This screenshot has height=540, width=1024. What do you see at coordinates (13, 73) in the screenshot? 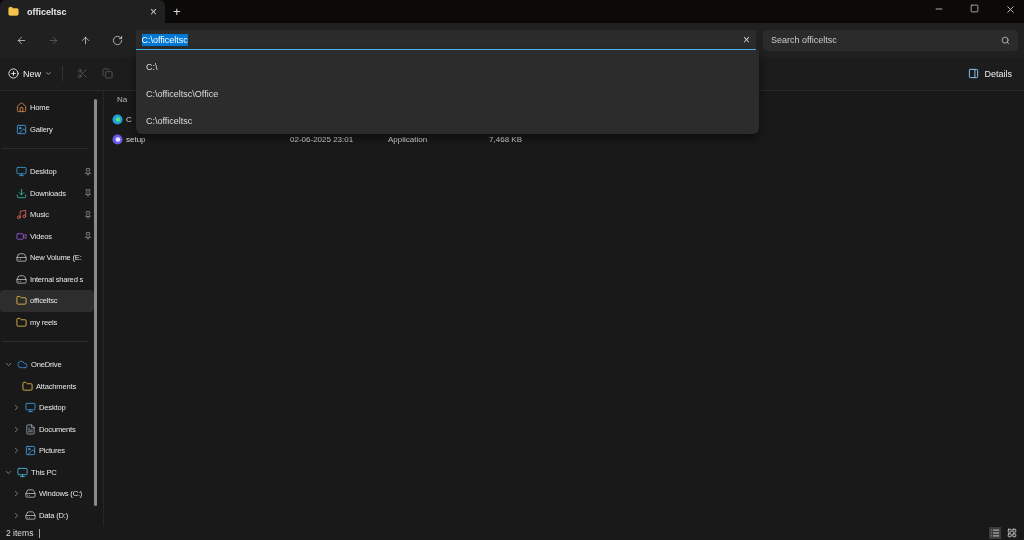
I see `plus-icon` at bounding box center [13, 73].